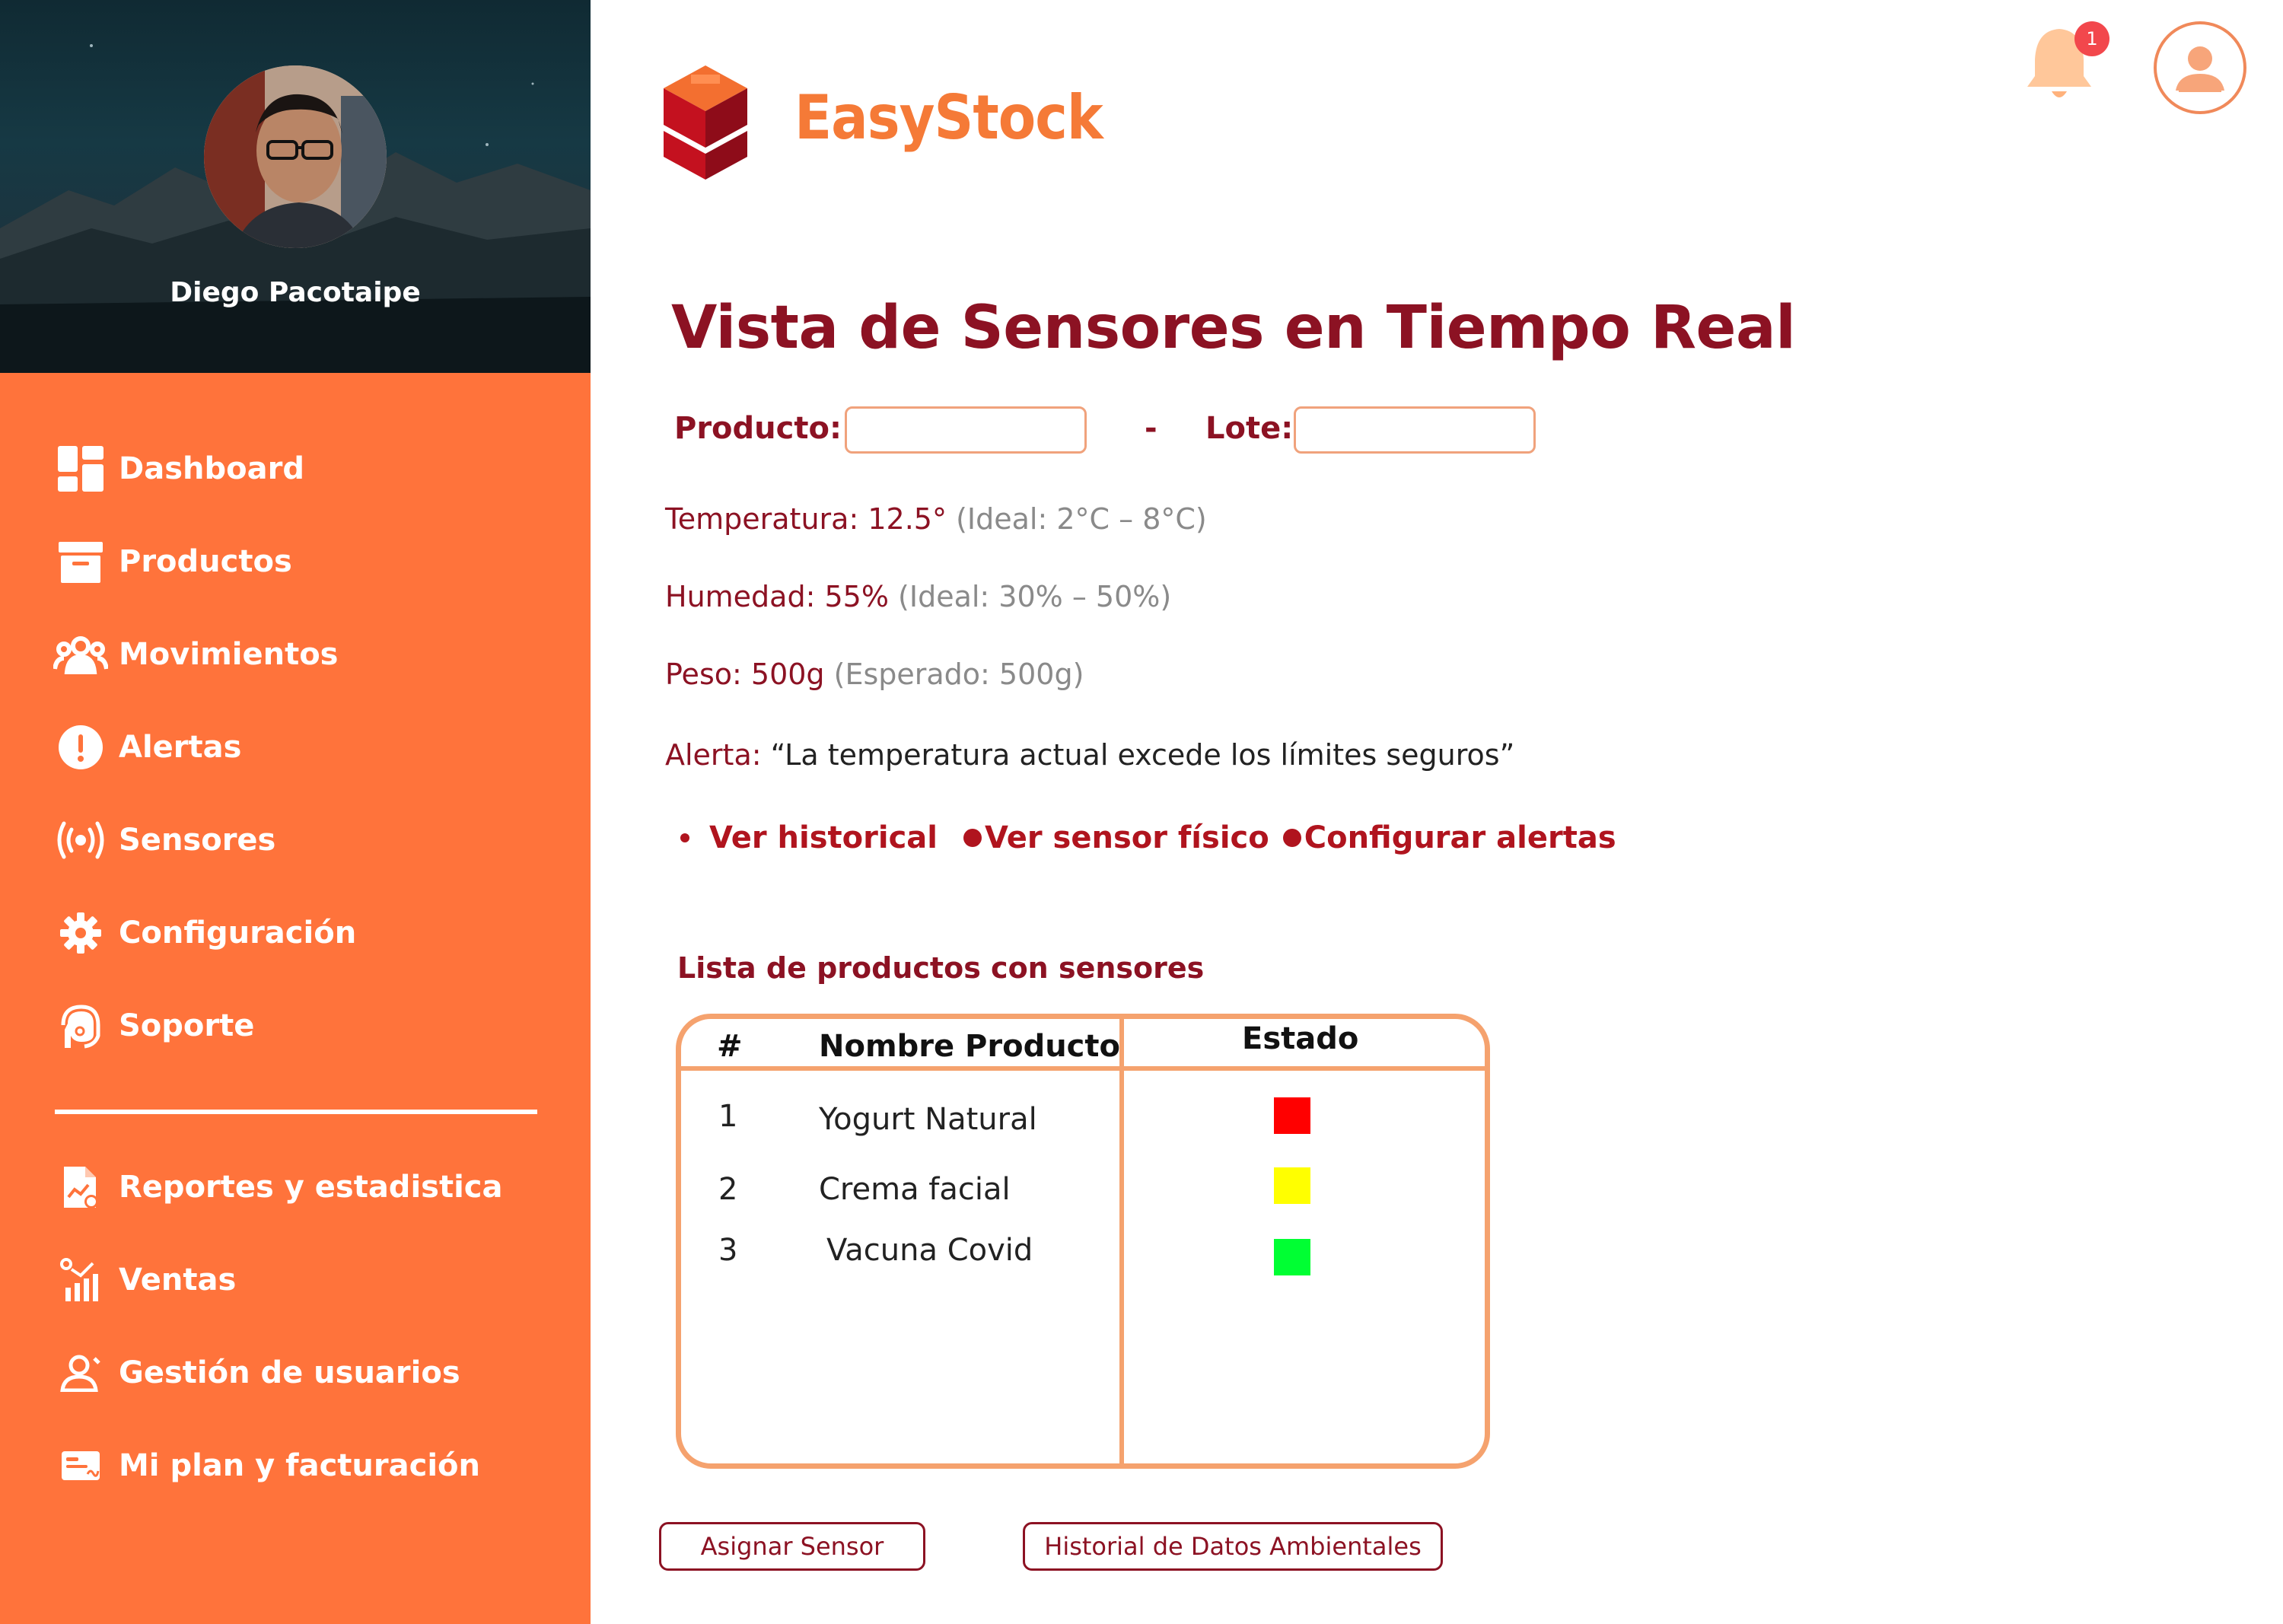 The width and height of the screenshot is (2283, 1624). What do you see at coordinates (187, 1025) in the screenshot?
I see `sidebar-item-label: Soporte` at bounding box center [187, 1025].